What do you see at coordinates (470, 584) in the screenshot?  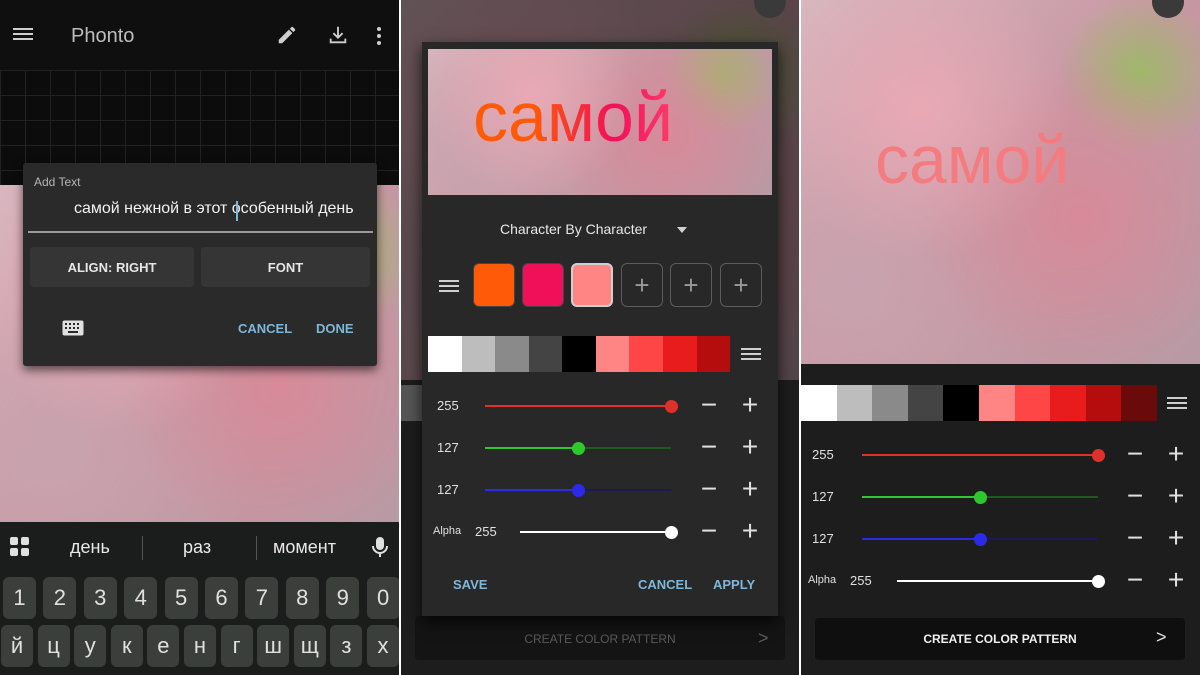 I see `save-button: SAVE` at bounding box center [470, 584].